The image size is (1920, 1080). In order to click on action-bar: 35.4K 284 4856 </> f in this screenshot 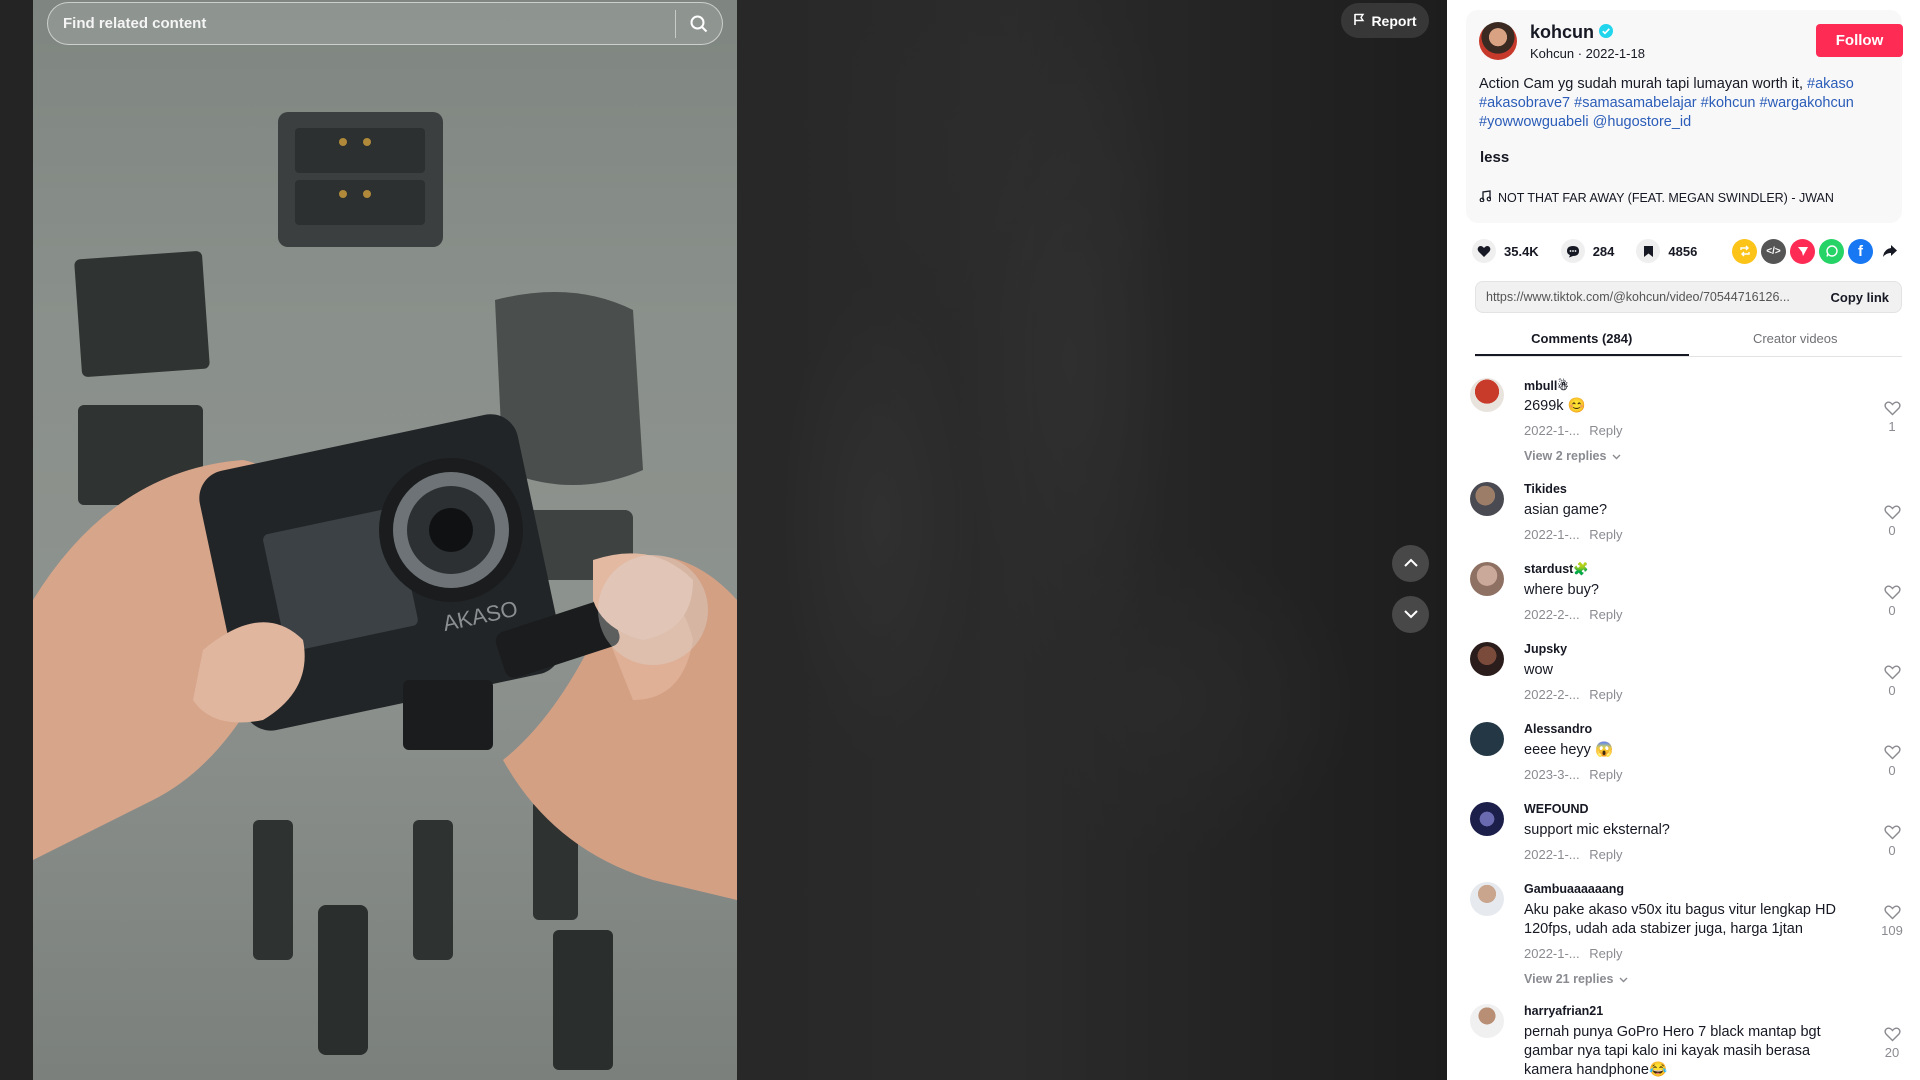, I will do `click(1687, 251)`.